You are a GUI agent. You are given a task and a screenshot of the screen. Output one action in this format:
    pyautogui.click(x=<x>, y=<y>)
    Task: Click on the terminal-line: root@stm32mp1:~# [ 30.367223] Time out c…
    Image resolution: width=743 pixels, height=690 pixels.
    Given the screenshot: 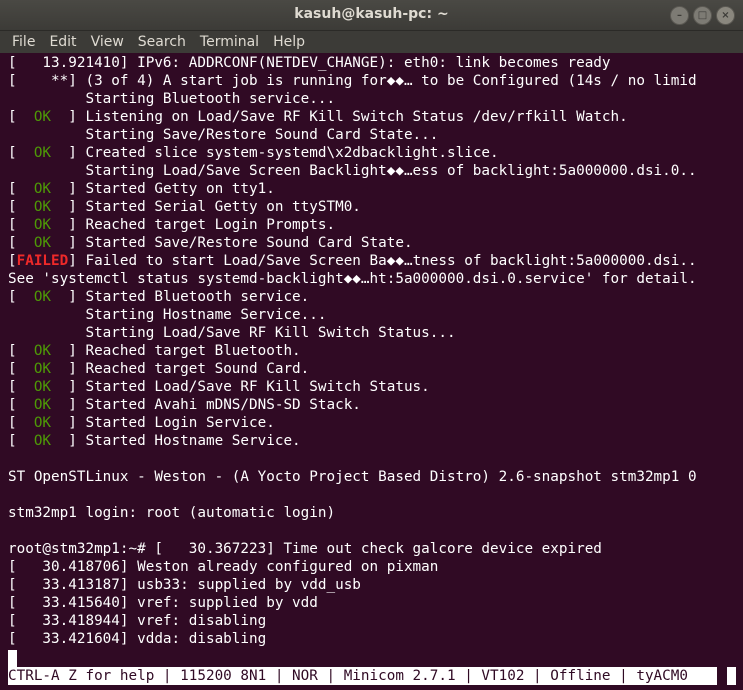 What is the action you would take?
    pyautogui.click(x=374, y=549)
    